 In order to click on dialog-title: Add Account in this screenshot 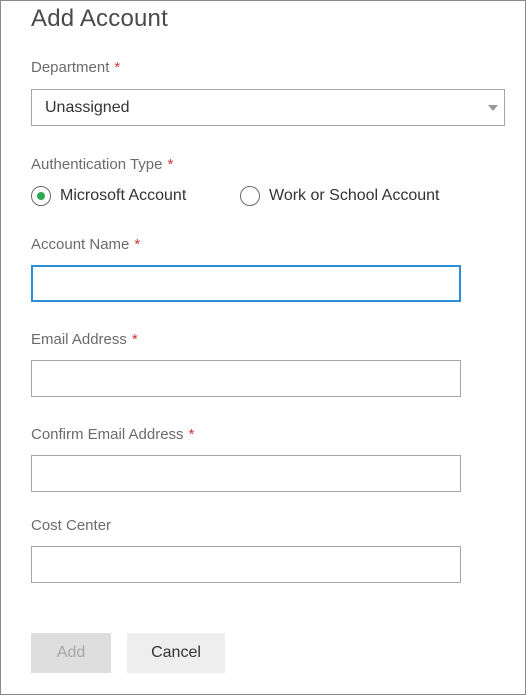, I will do `click(99, 18)`.